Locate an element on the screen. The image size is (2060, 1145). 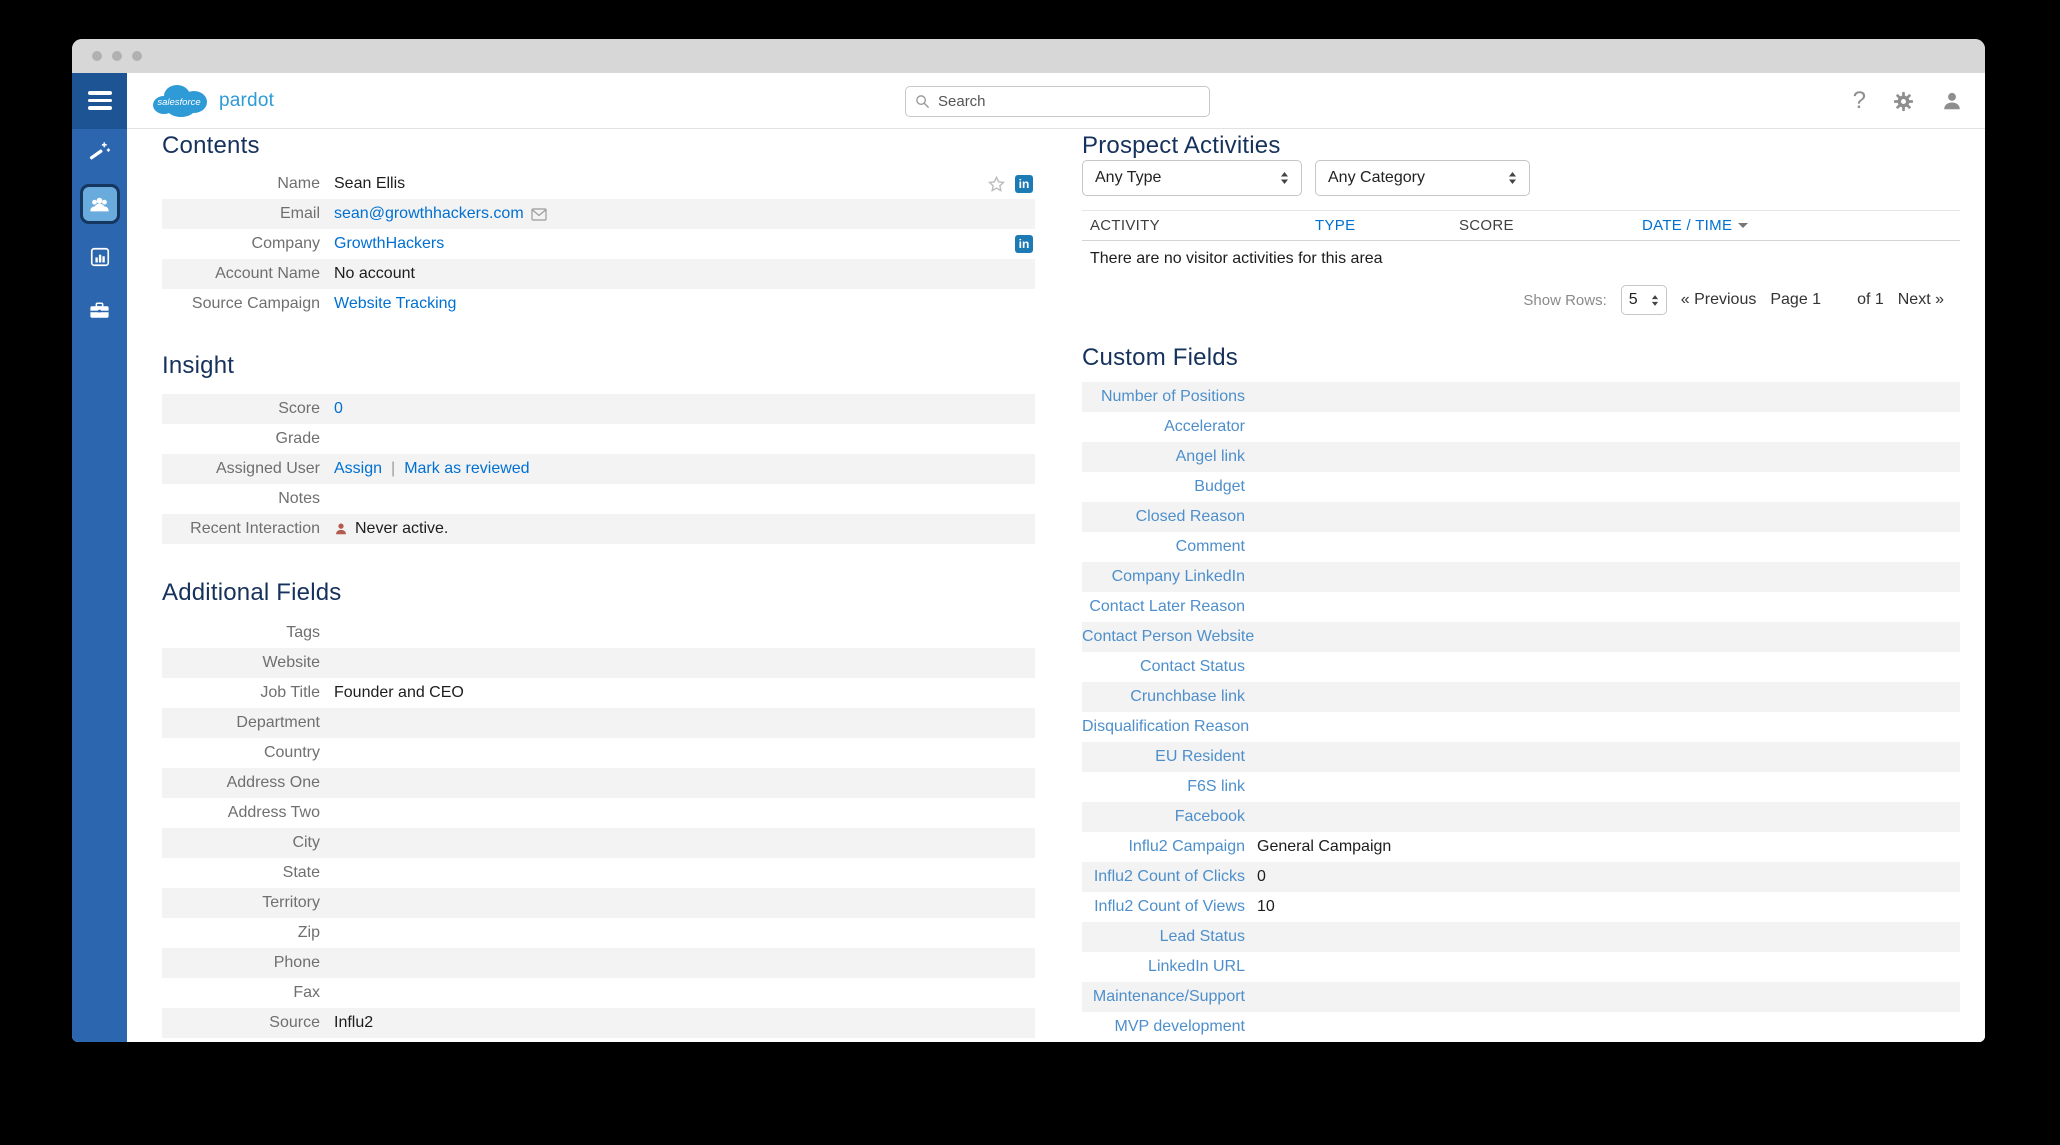
field-row: Grade is located at coordinates (598, 439).